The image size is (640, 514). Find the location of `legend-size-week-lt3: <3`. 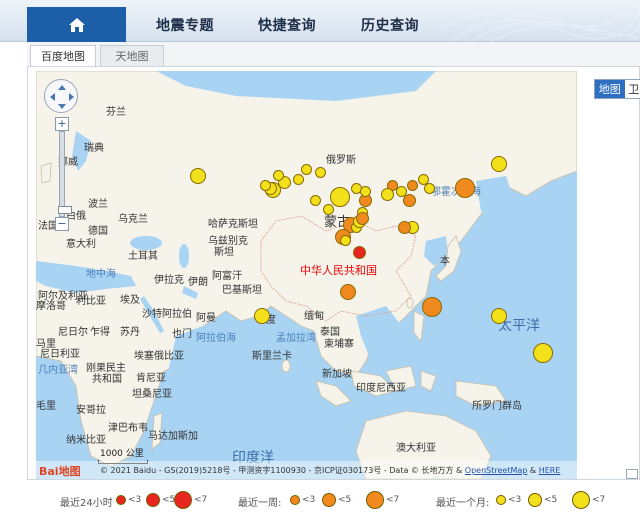

legend-size-week-lt3: <3 is located at coordinates (309, 500).